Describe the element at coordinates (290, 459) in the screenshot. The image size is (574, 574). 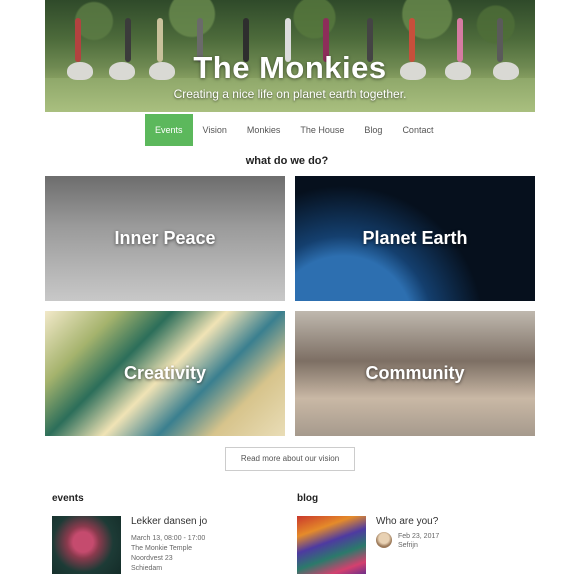
I see `read-more-vision-button: Read more about our vision` at that location.